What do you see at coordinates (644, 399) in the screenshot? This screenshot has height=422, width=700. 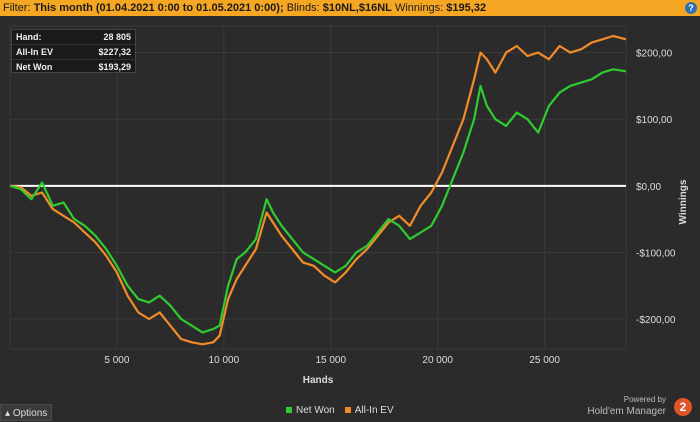 I see `powered-by-text: Powered by` at bounding box center [644, 399].